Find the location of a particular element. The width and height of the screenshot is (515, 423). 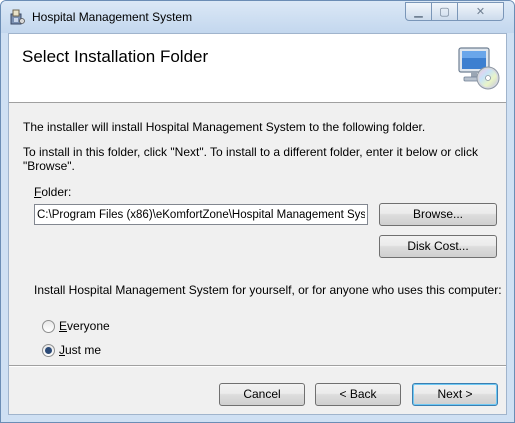

cancel-button: Cancel is located at coordinates (262, 394).